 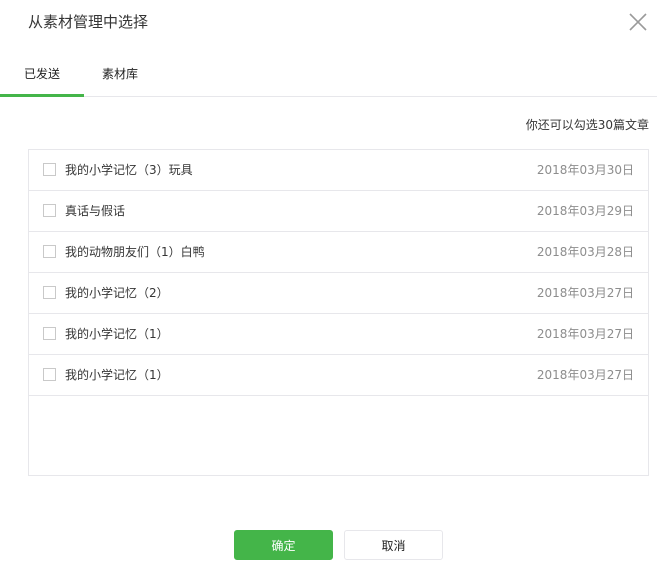 What do you see at coordinates (328, 77) in the screenshot?
I see `tab-bar: 已发送 素材库` at bounding box center [328, 77].